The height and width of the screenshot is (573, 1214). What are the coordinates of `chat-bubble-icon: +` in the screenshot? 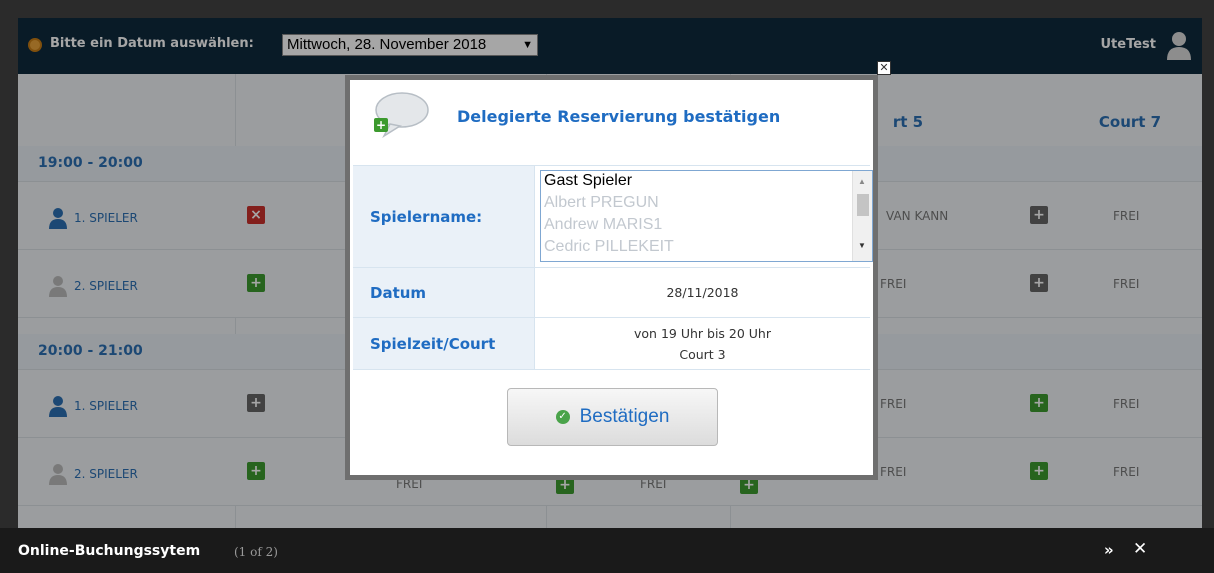 It's located at (401, 115).